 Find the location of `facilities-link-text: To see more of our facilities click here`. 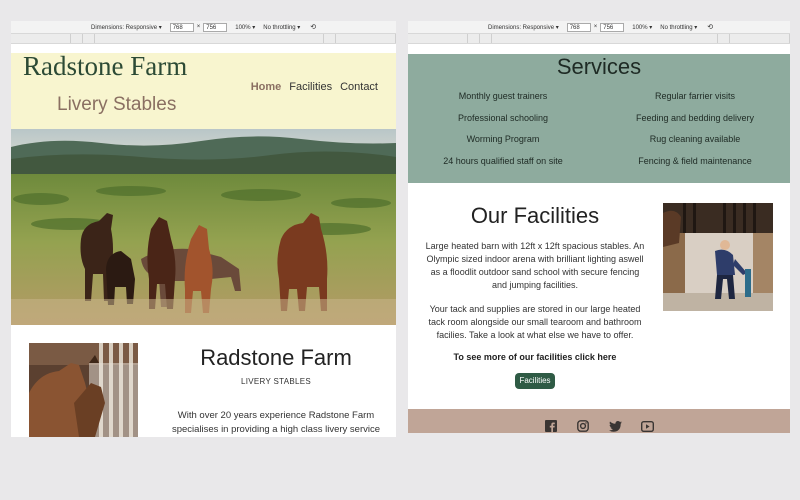

facilities-link-text: To see more of our facilities click here is located at coordinates (535, 357).